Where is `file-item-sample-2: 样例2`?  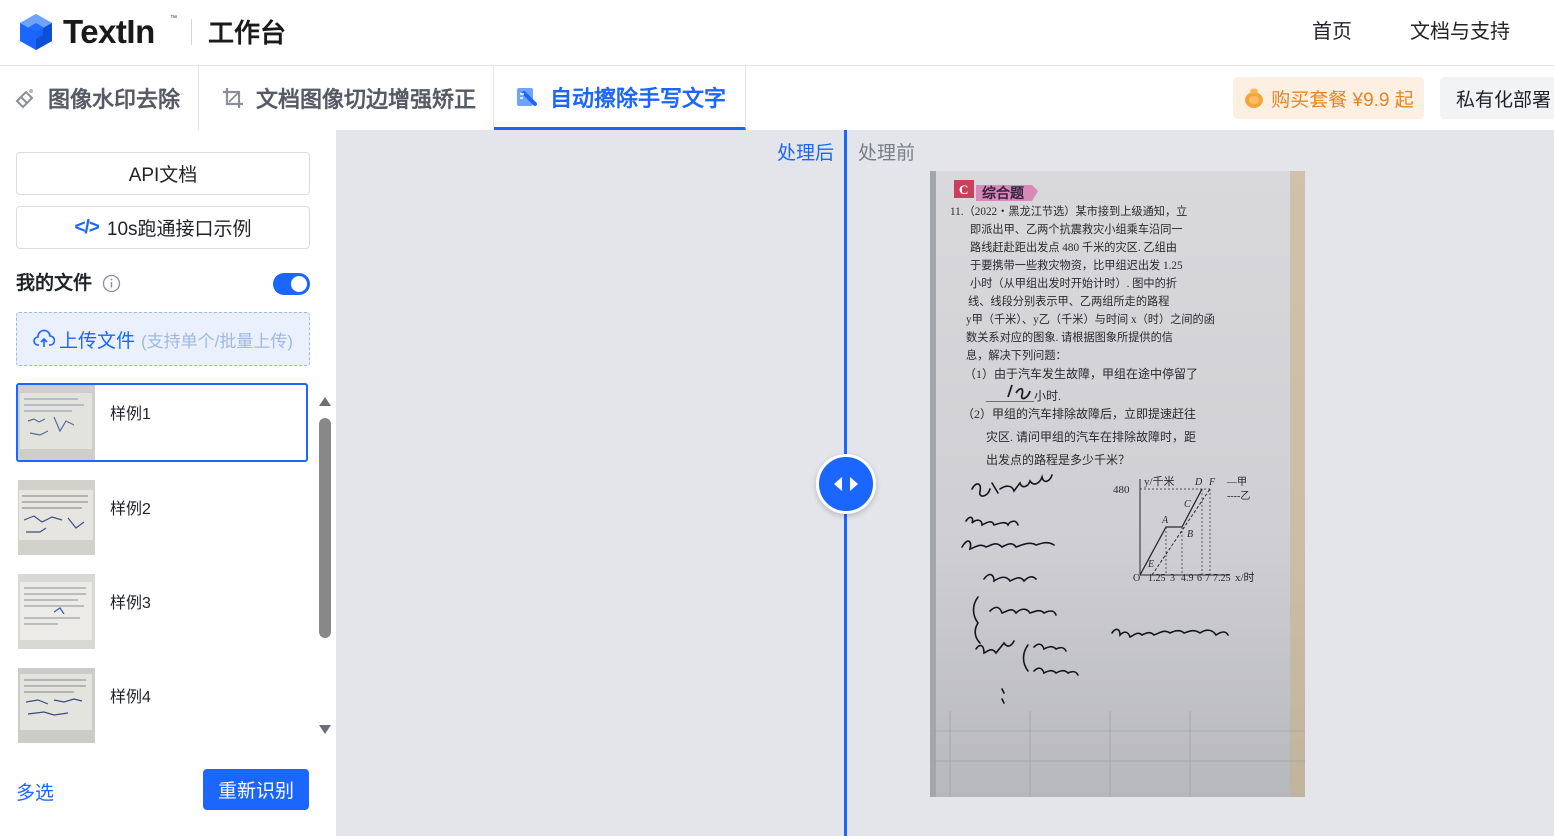 file-item-sample-2: 样例2 is located at coordinates (162, 517).